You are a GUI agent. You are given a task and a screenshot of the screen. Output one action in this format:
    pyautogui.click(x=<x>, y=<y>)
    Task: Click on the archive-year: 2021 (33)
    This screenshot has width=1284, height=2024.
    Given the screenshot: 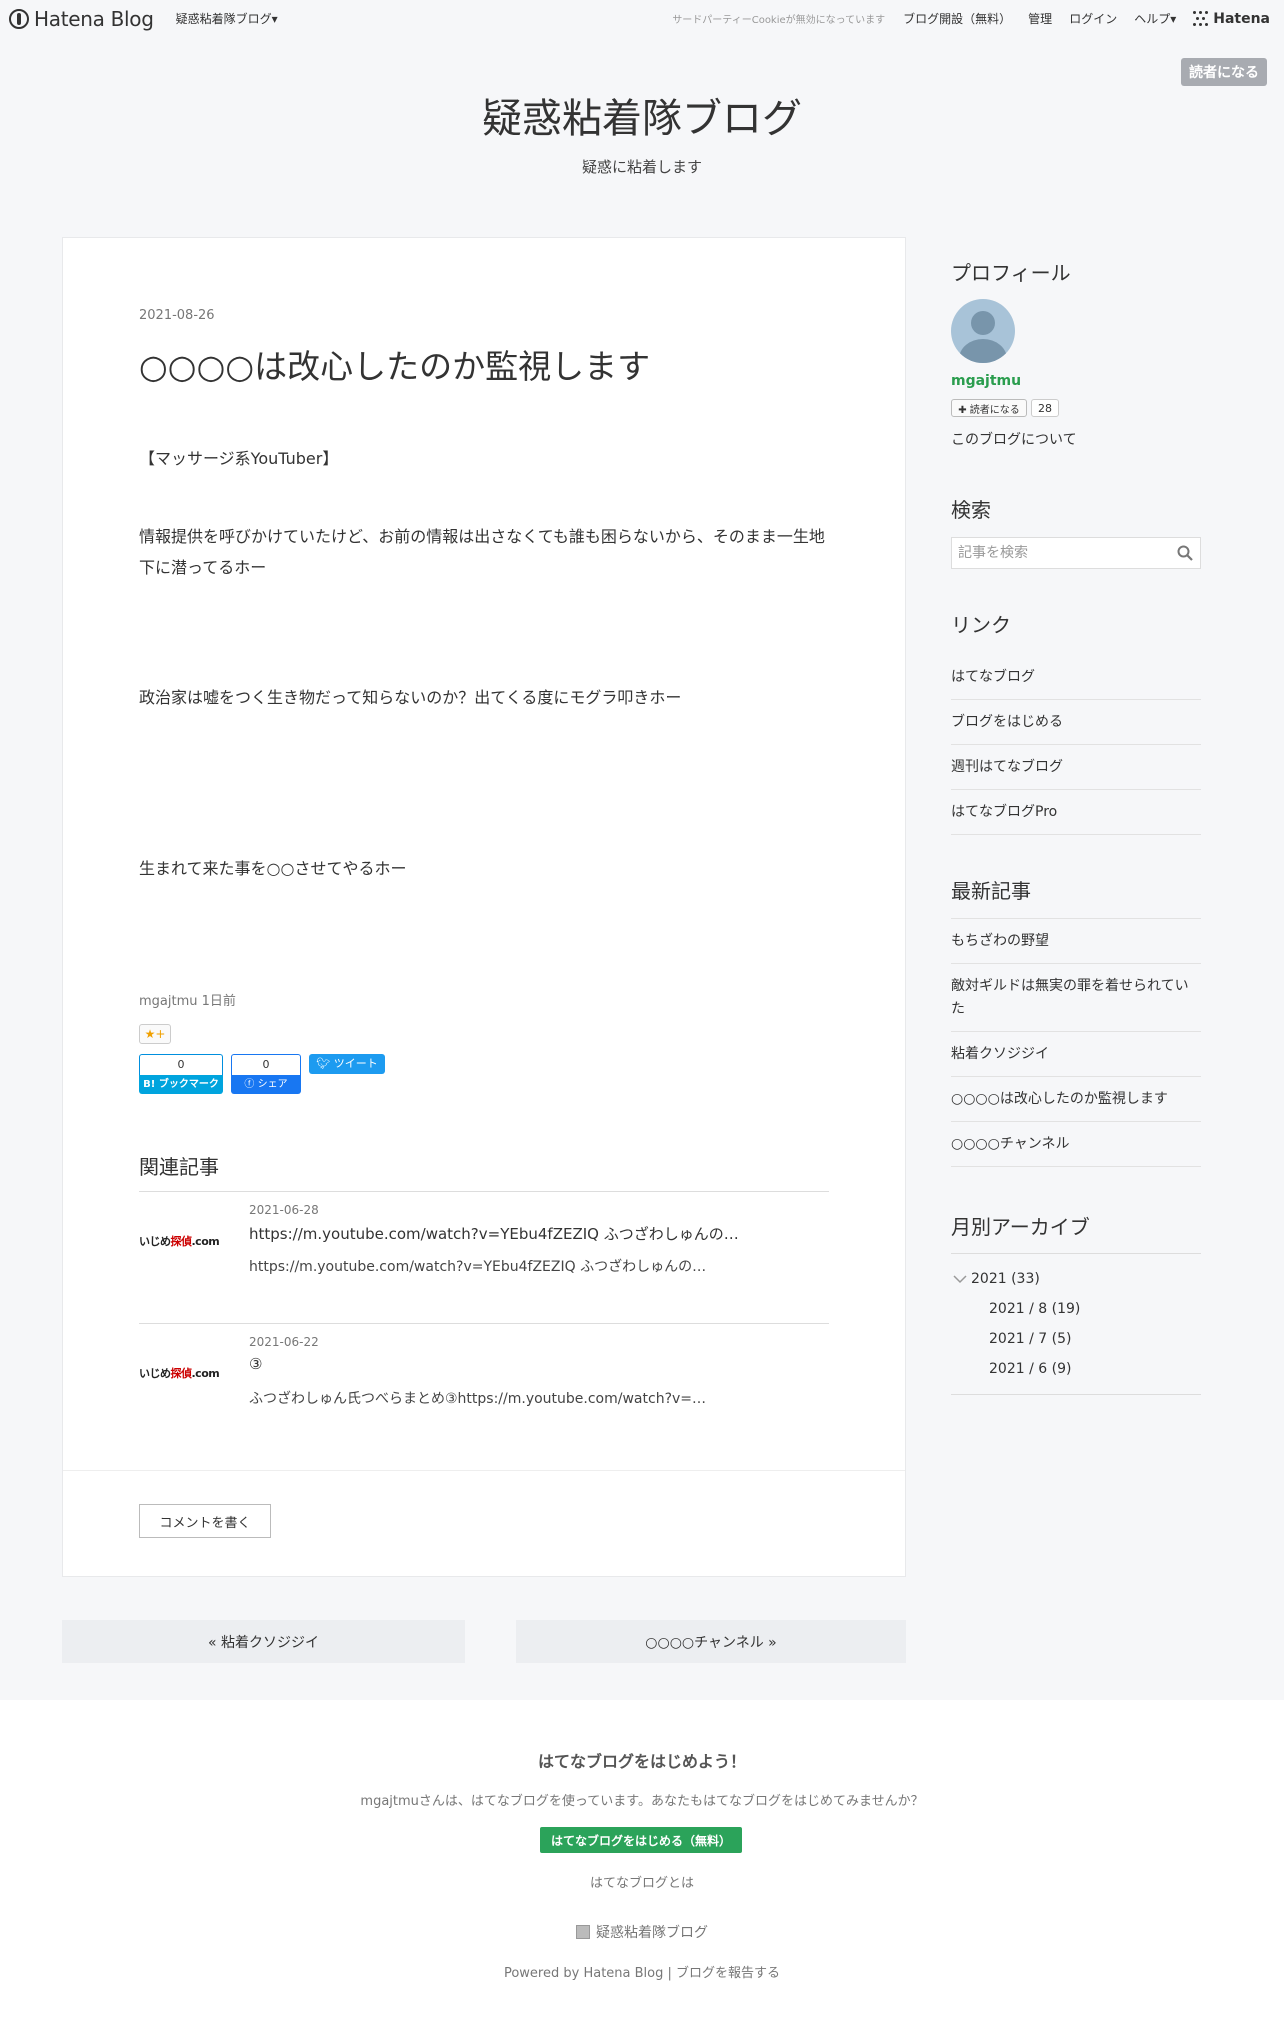 What is the action you would take?
    pyautogui.click(x=995, y=1279)
    